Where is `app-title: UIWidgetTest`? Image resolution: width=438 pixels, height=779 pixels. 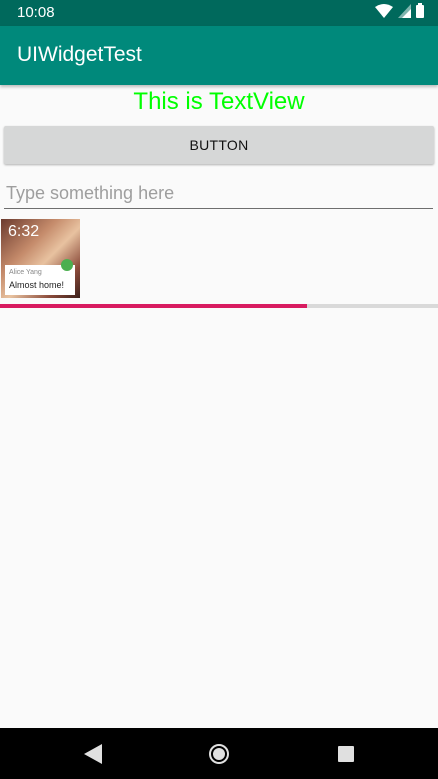
app-title: UIWidgetTest is located at coordinates (79, 54).